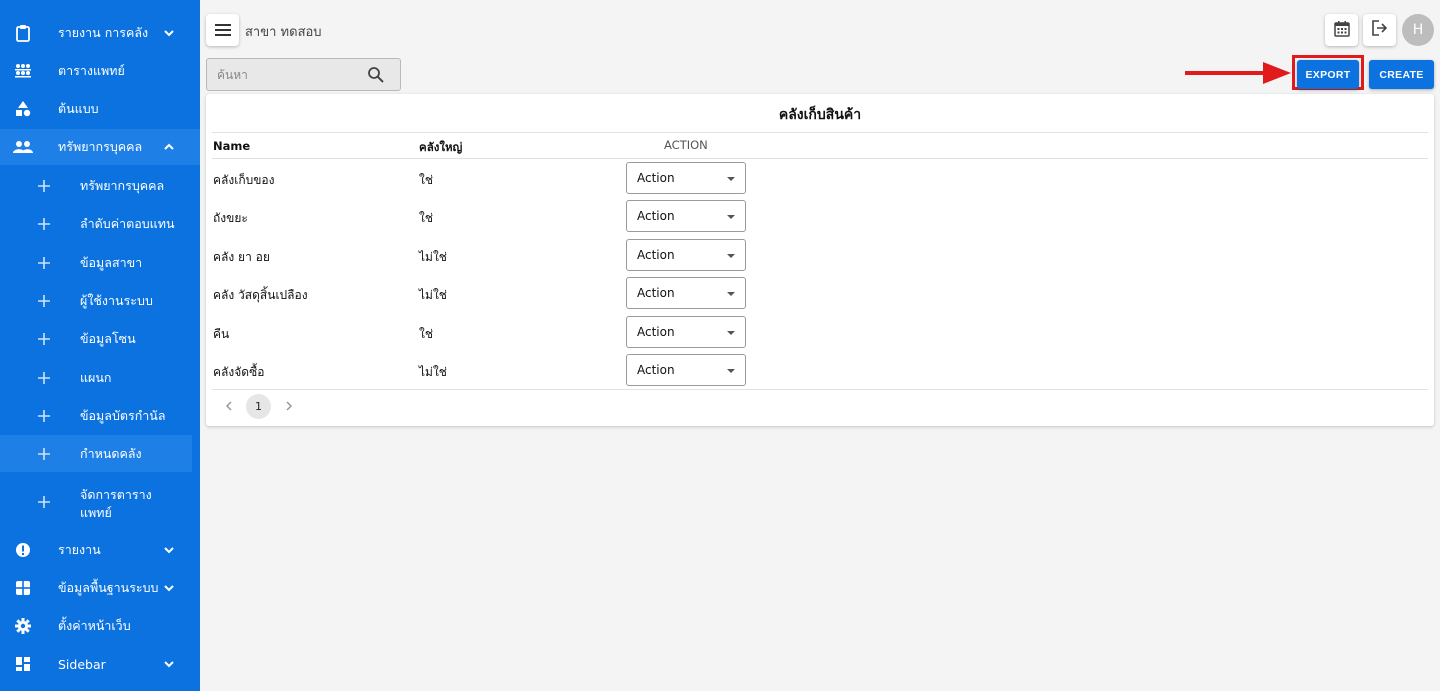 The width and height of the screenshot is (1440, 691). I want to click on search-icon, so click(376, 75).